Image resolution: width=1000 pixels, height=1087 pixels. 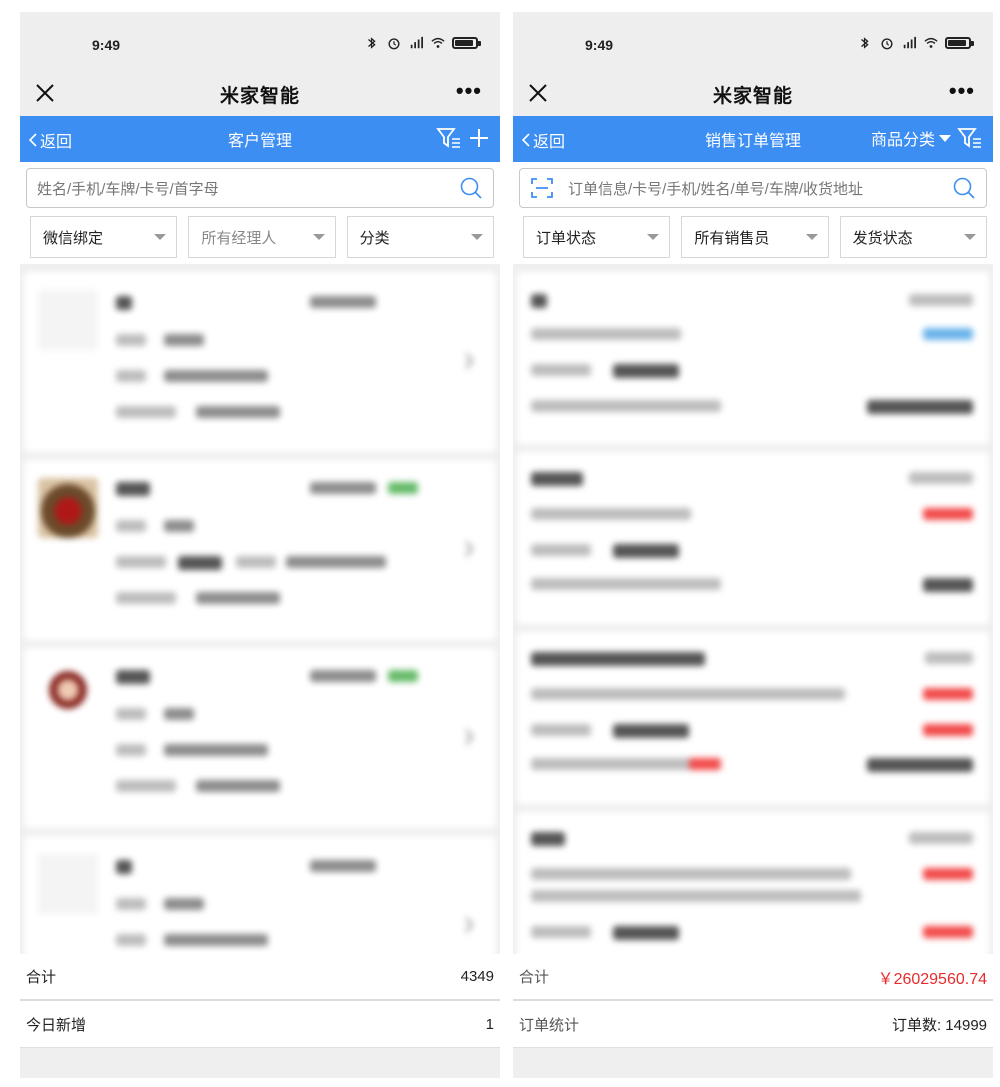 I want to click on filter-shipping-status: 发货状态, so click(x=913, y=237).